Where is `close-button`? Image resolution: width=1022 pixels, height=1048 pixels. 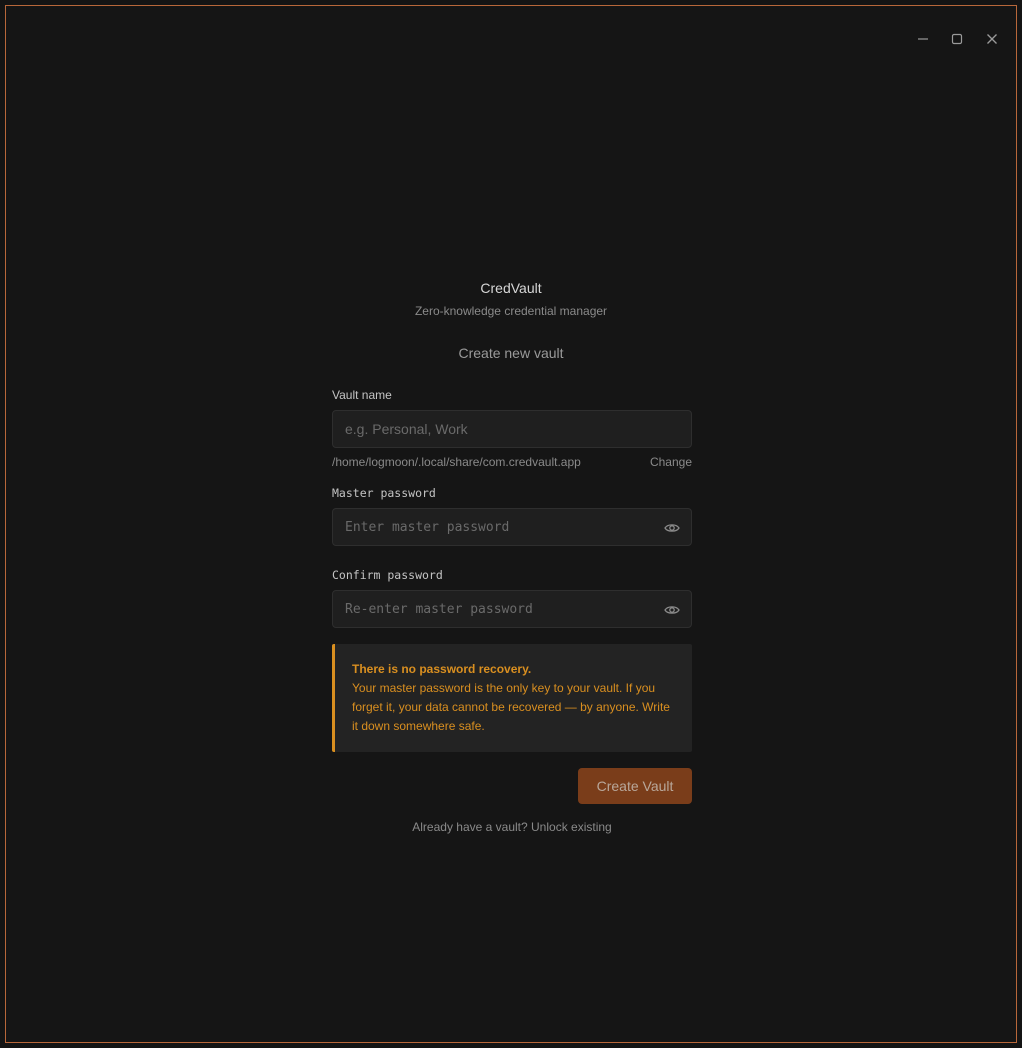
close-button is located at coordinates (992, 39).